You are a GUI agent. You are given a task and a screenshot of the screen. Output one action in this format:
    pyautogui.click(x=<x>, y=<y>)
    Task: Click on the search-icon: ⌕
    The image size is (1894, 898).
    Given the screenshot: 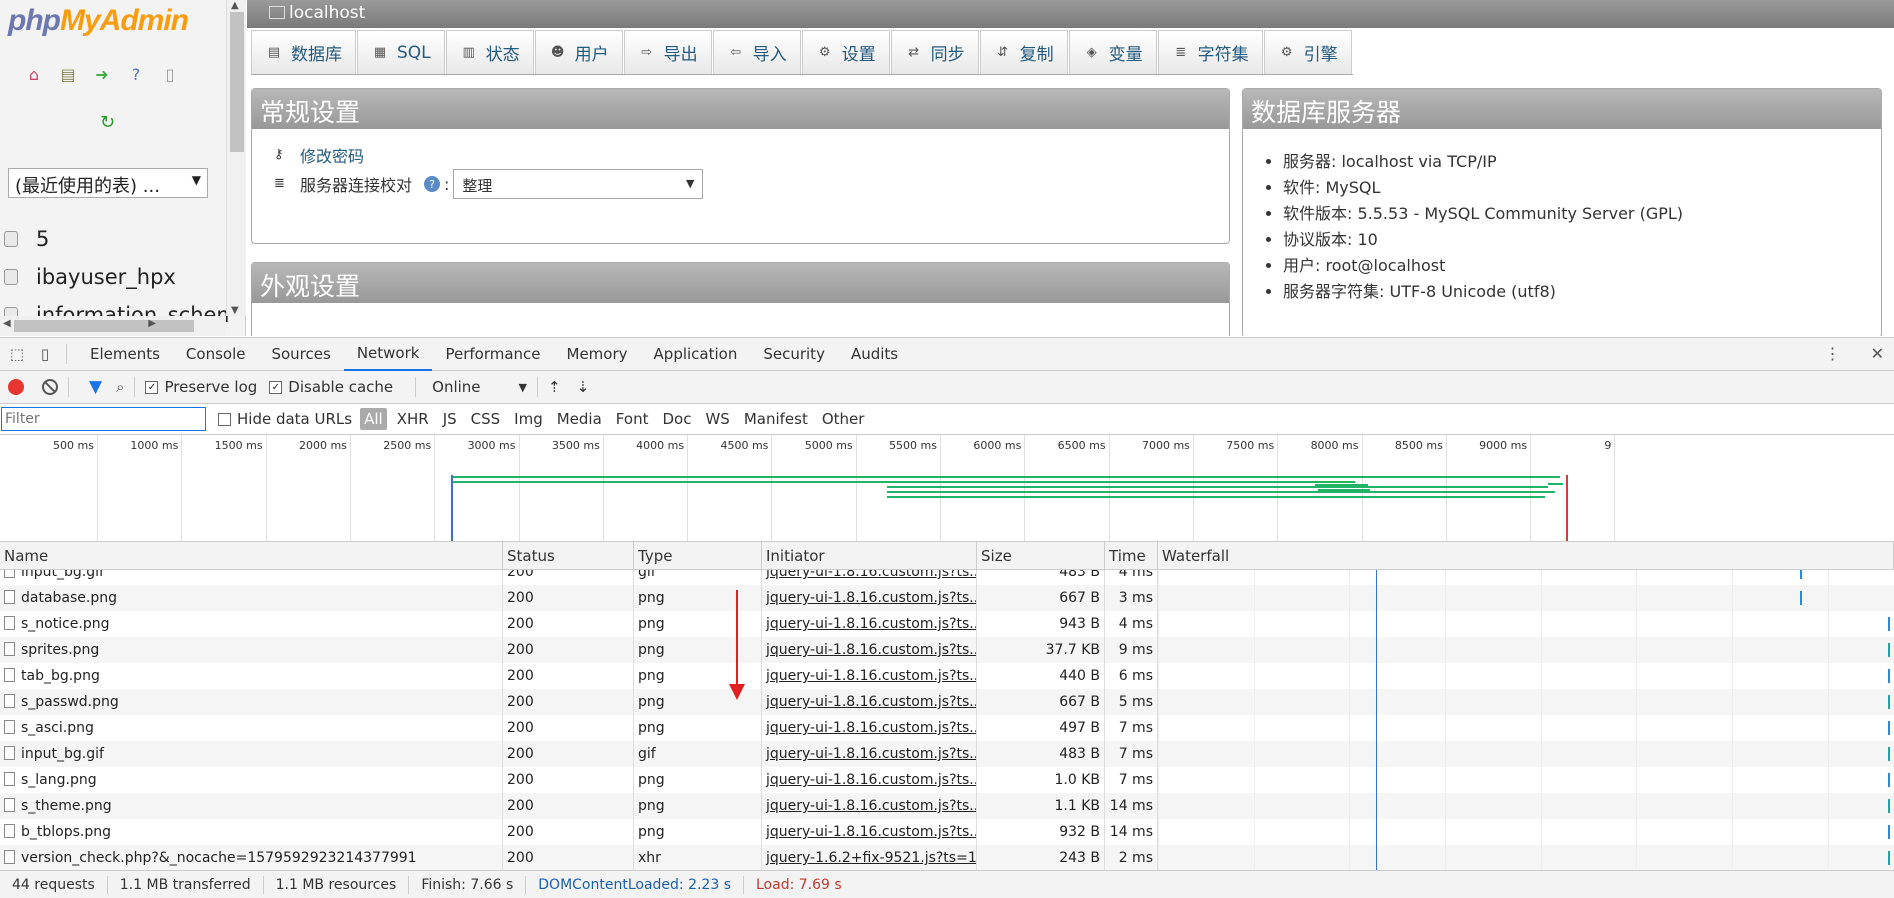 What is the action you would take?
    pyautogui.click(x=120, y=387)
    